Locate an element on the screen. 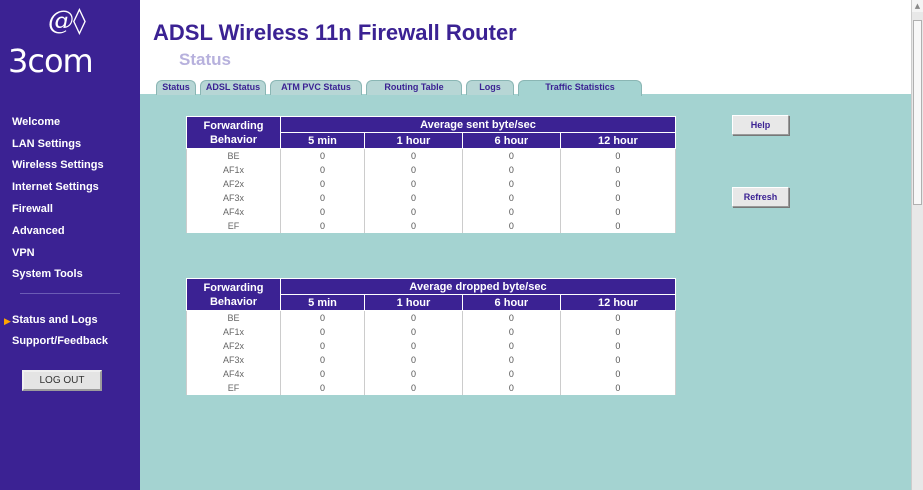 This screenshot has height=490, width=923. sidebar-item-status-and-logs: Status and Logs is located at coordinates (55, 320).